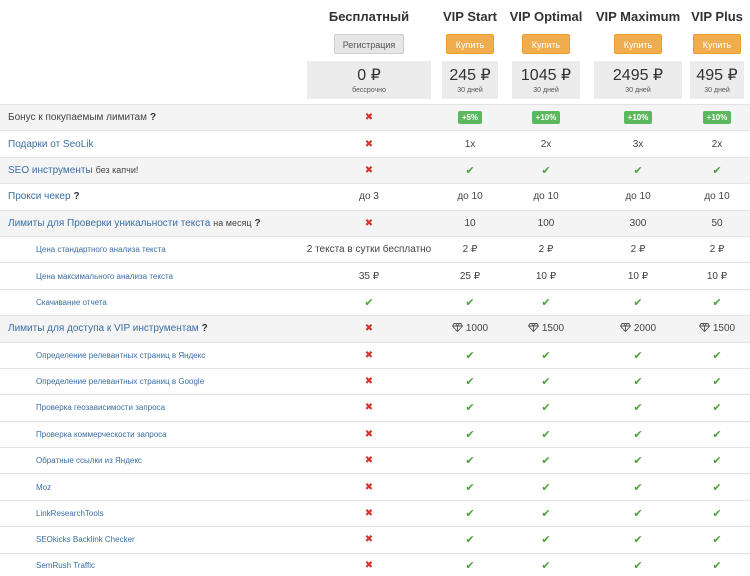  What do you see at coordinates (375, 486) in the screenshot?
I see `table-row: Moz ✖ ✔ ✔ ✔ ✔` at bounding box center [375, 486].